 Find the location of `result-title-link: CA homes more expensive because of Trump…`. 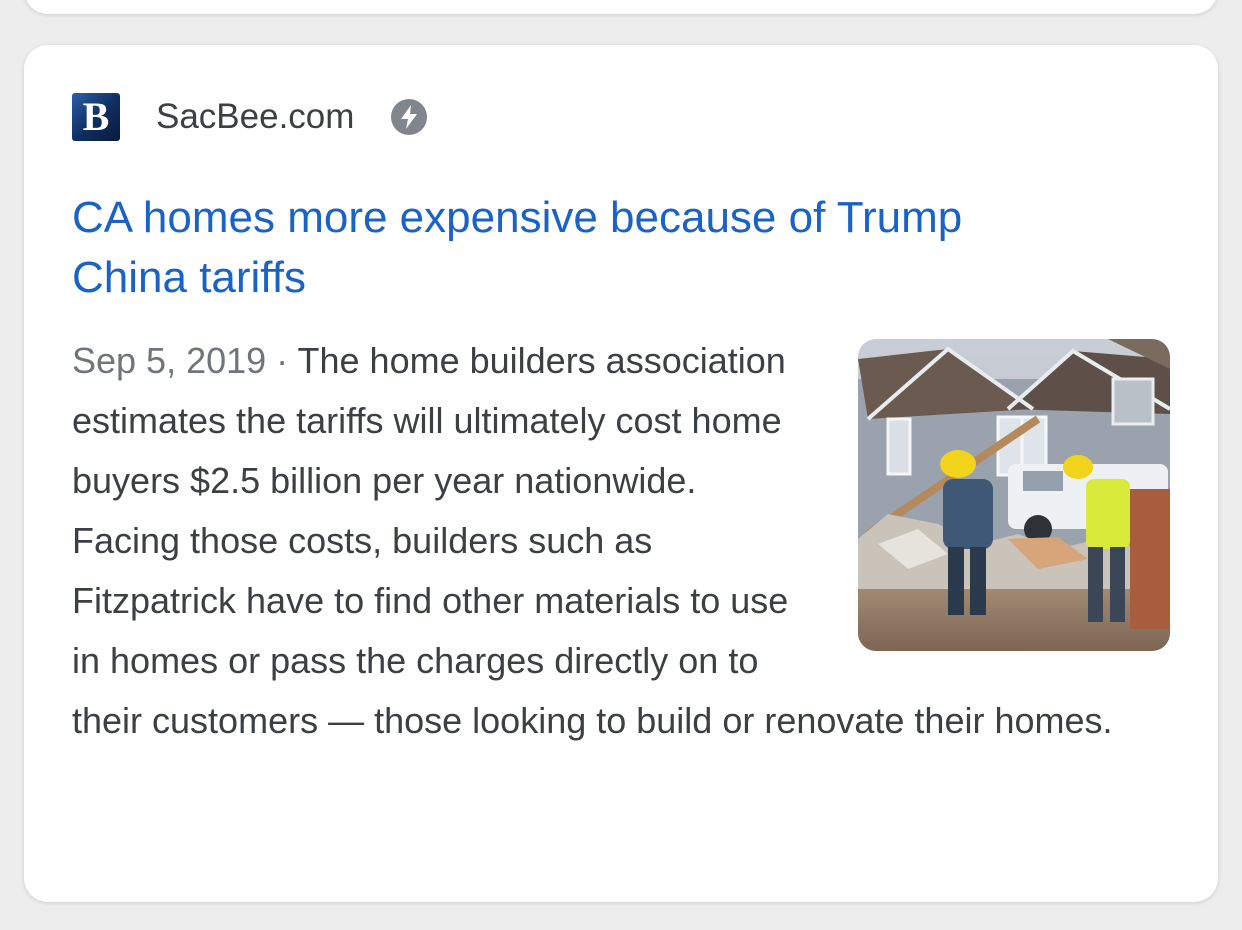

result-title-link: CA homes more expensive because of Trump… is located at coordinates (577, 248).